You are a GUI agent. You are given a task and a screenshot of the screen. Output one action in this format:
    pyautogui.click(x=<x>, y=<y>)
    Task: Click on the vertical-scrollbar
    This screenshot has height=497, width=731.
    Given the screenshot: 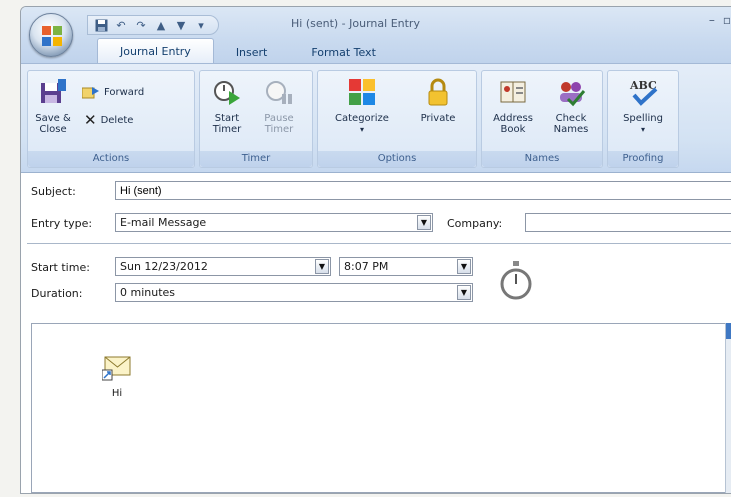 What is the action you would take?
    pyautogui.click(x=728, y=408)
    